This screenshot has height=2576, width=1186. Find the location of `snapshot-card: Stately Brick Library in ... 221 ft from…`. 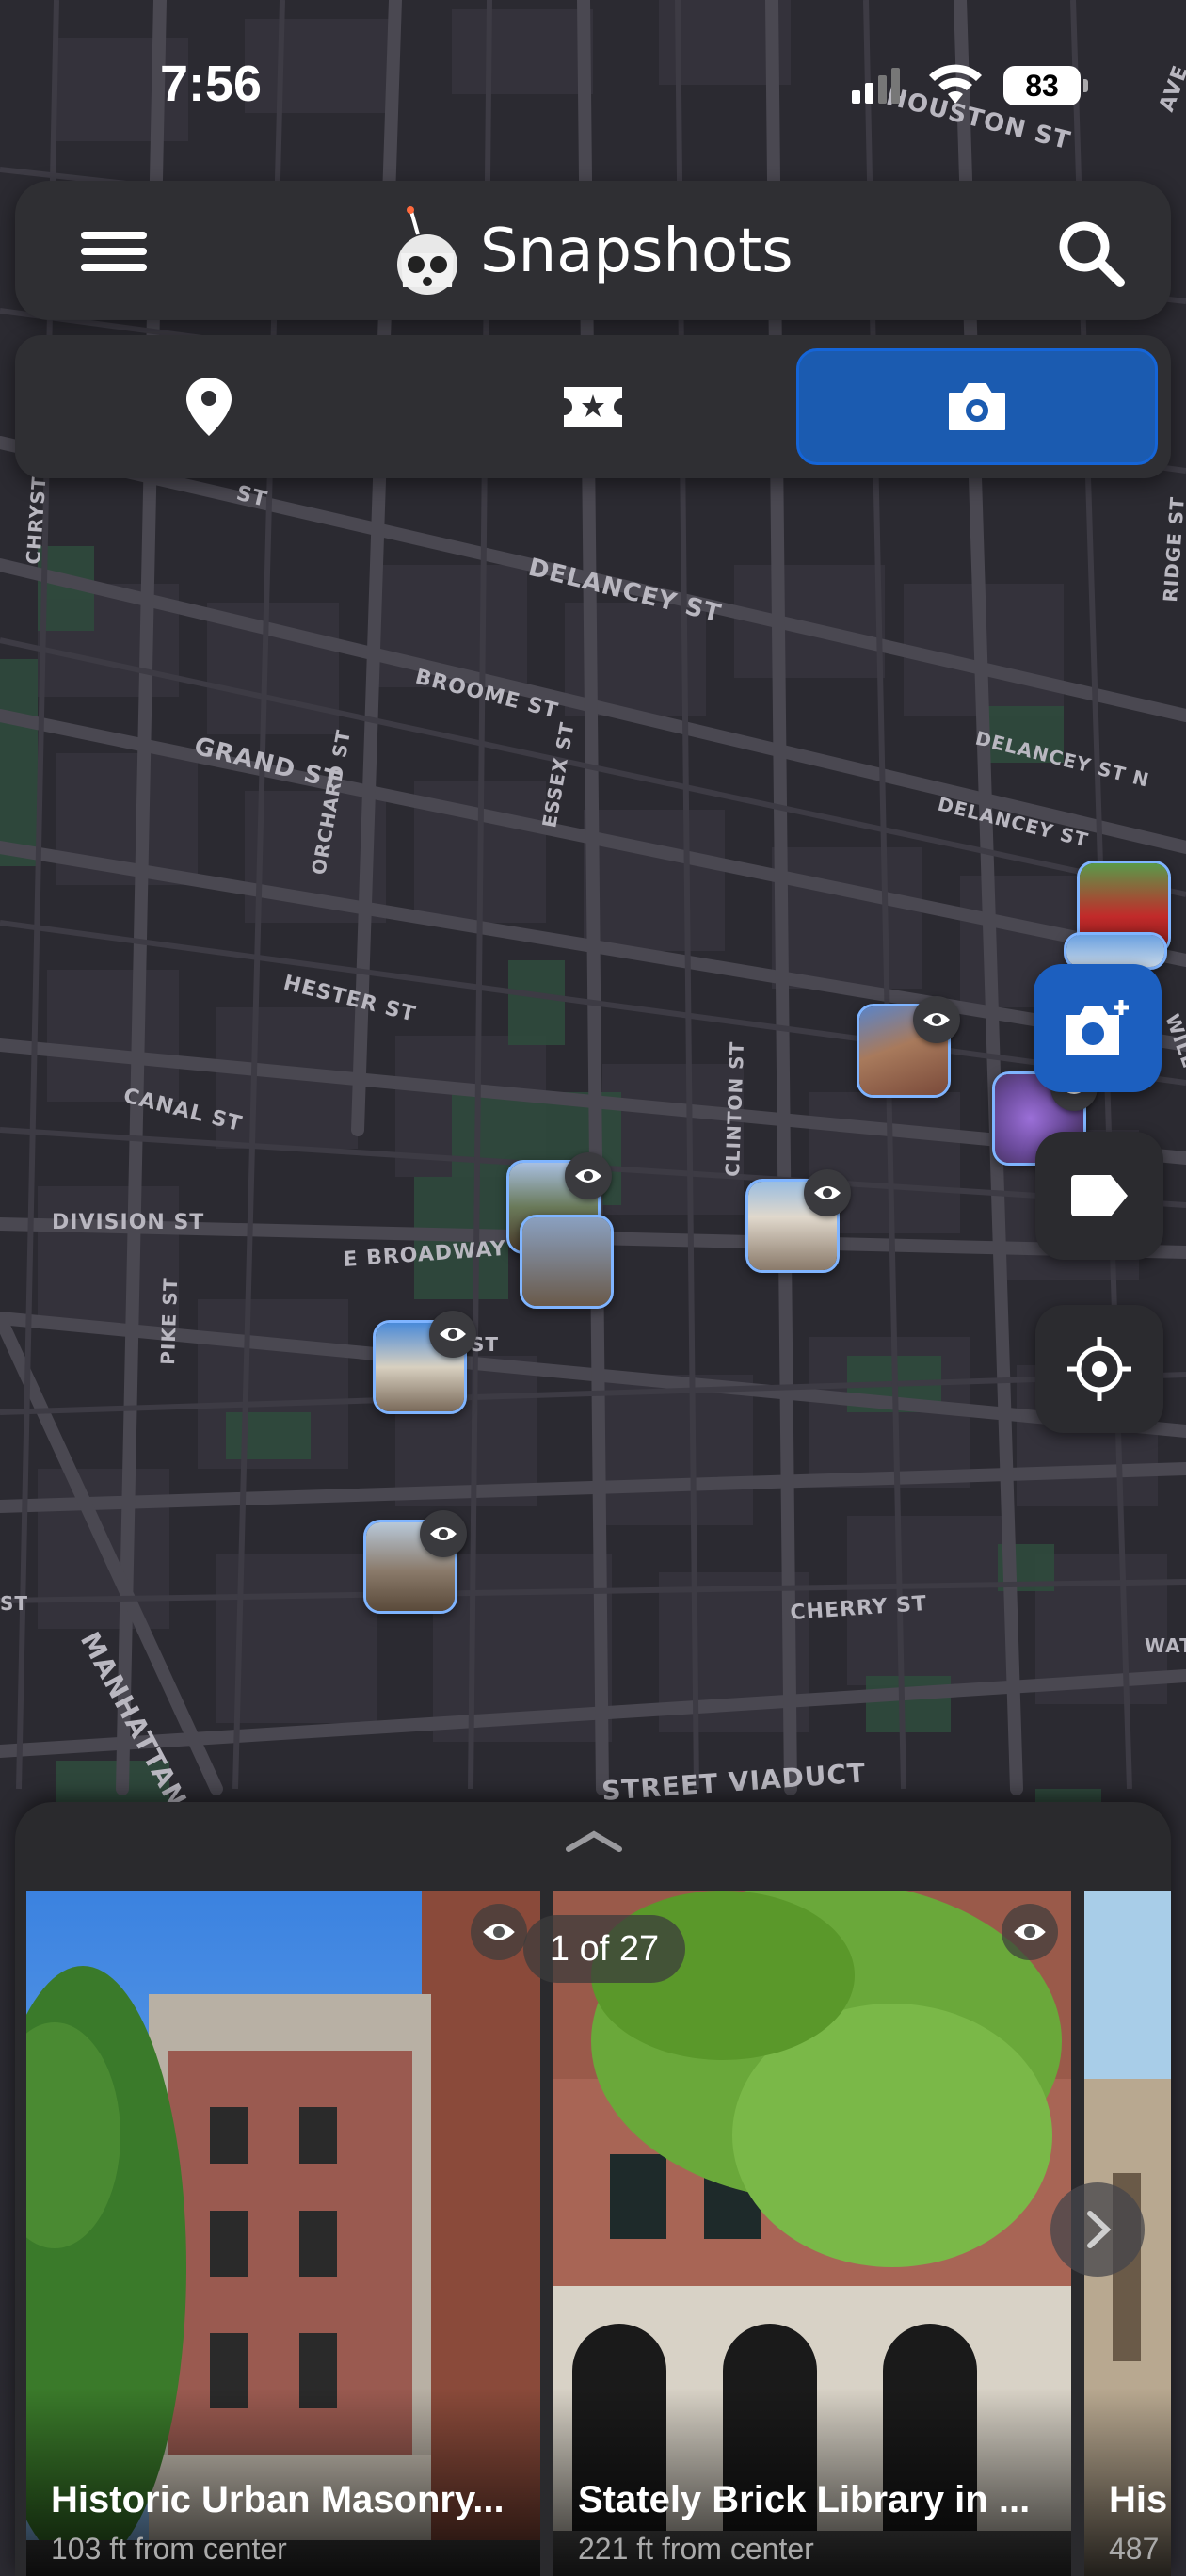

snapshot-card: Stately Brick Library in ... 221 ft from… is located at coordinates (812, 2233).